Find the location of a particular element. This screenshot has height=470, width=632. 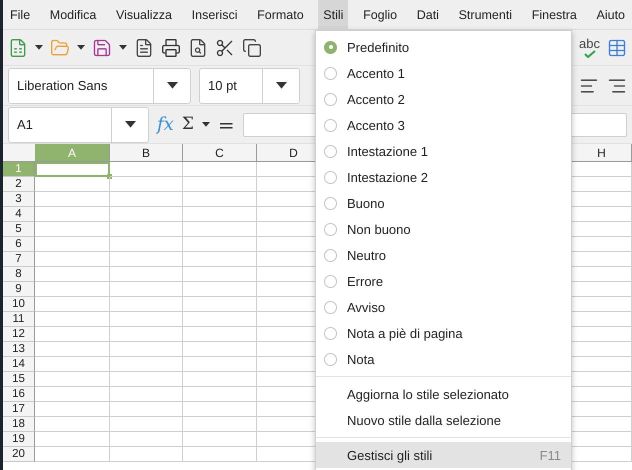

row-header: 16 is located at coordinates (19, 394).